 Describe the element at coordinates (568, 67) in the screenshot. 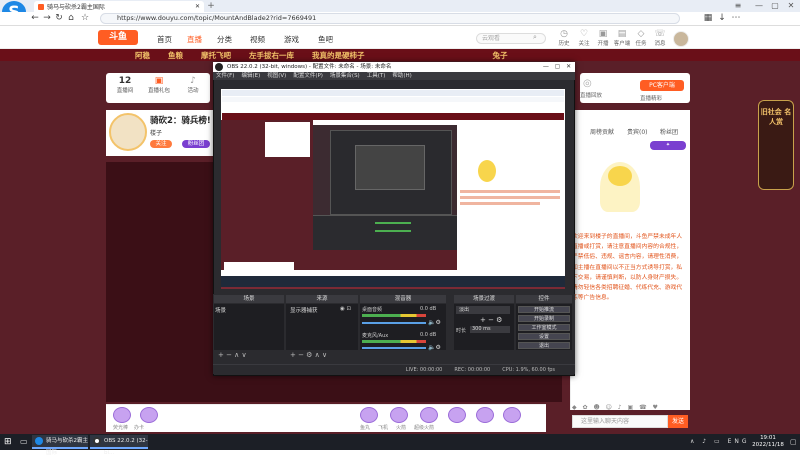

I see `obs-close-button: ✕` at that location.